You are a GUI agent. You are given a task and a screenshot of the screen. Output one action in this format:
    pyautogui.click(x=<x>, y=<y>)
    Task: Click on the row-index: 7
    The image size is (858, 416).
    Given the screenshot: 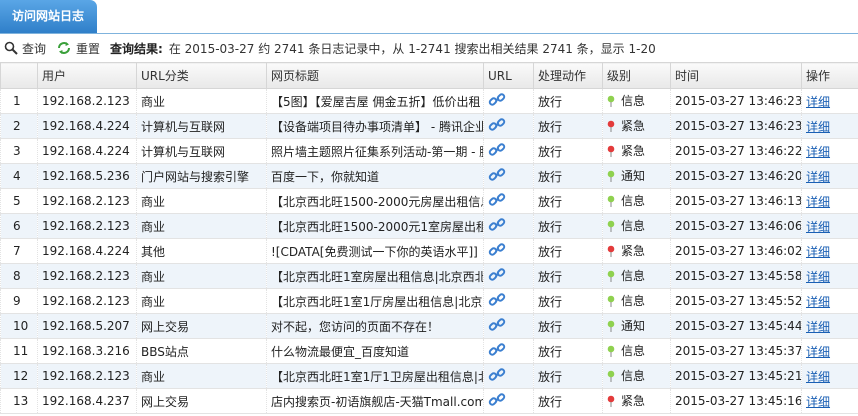 What is the action you would take?
    pyautogui.click(x=19, y=251)
    